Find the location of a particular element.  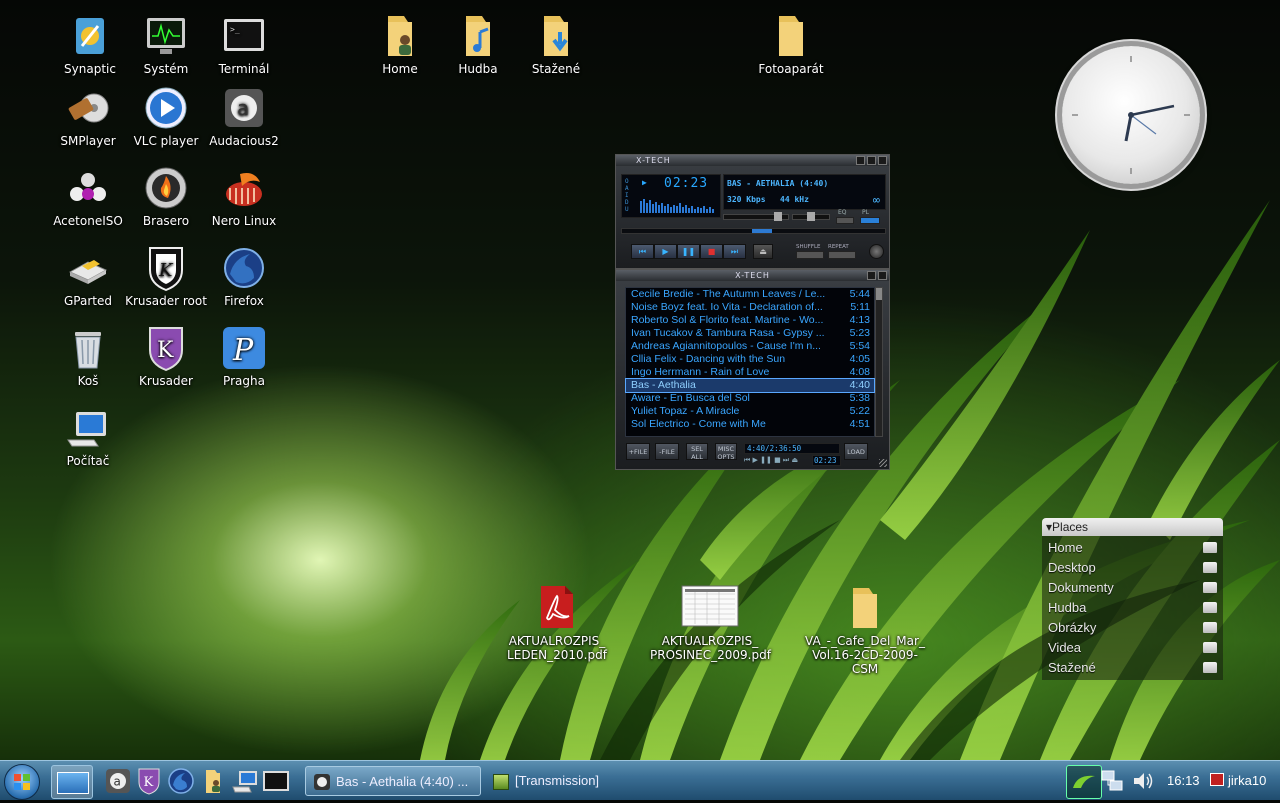

desktop-icon-smplayer: SMPlayer is located at coordinates (88, 116).